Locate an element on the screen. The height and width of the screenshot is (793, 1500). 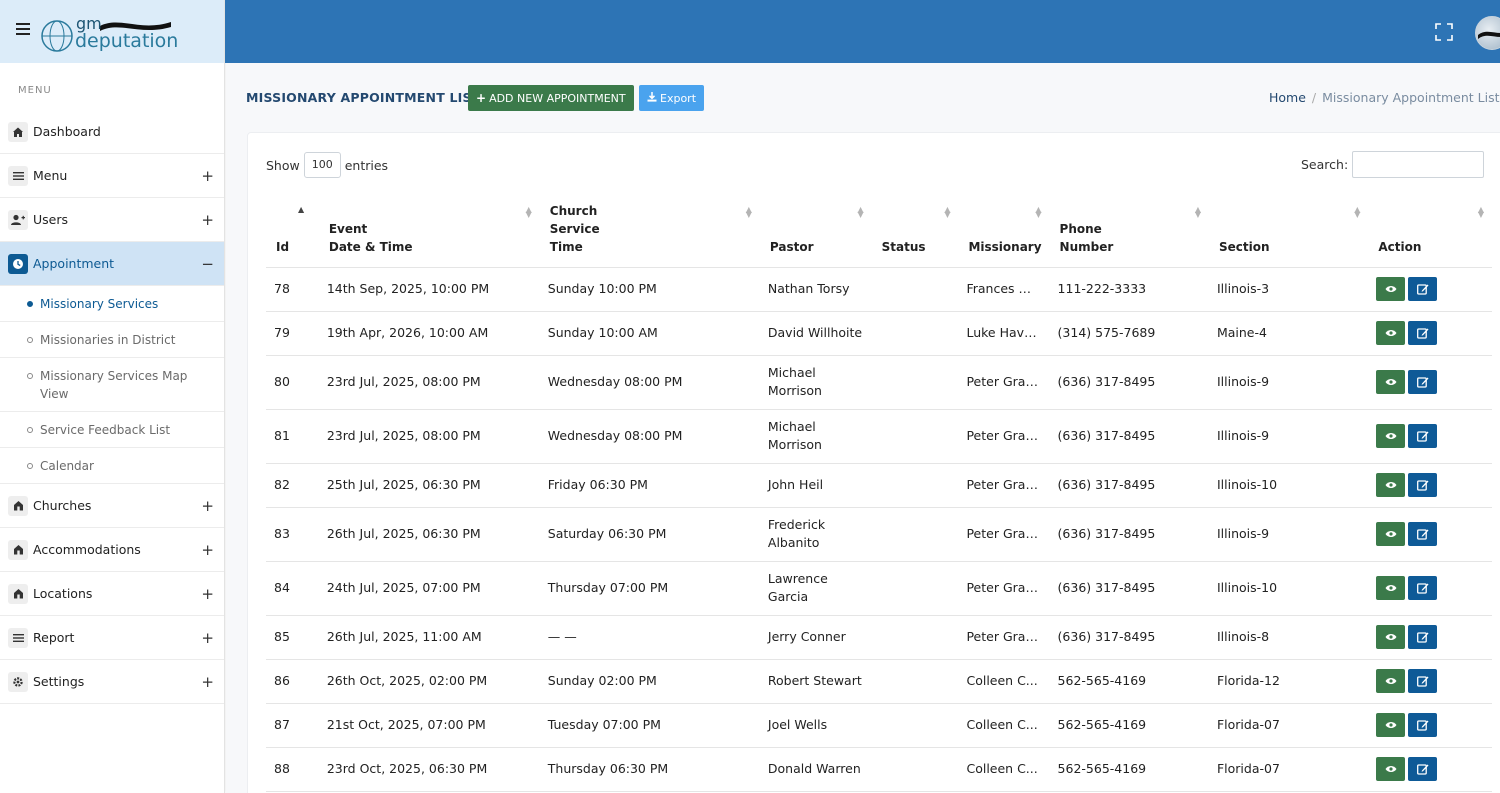
column-header-missionary: Missionary ▲ ▼ is located at coordinates (1004, 233).